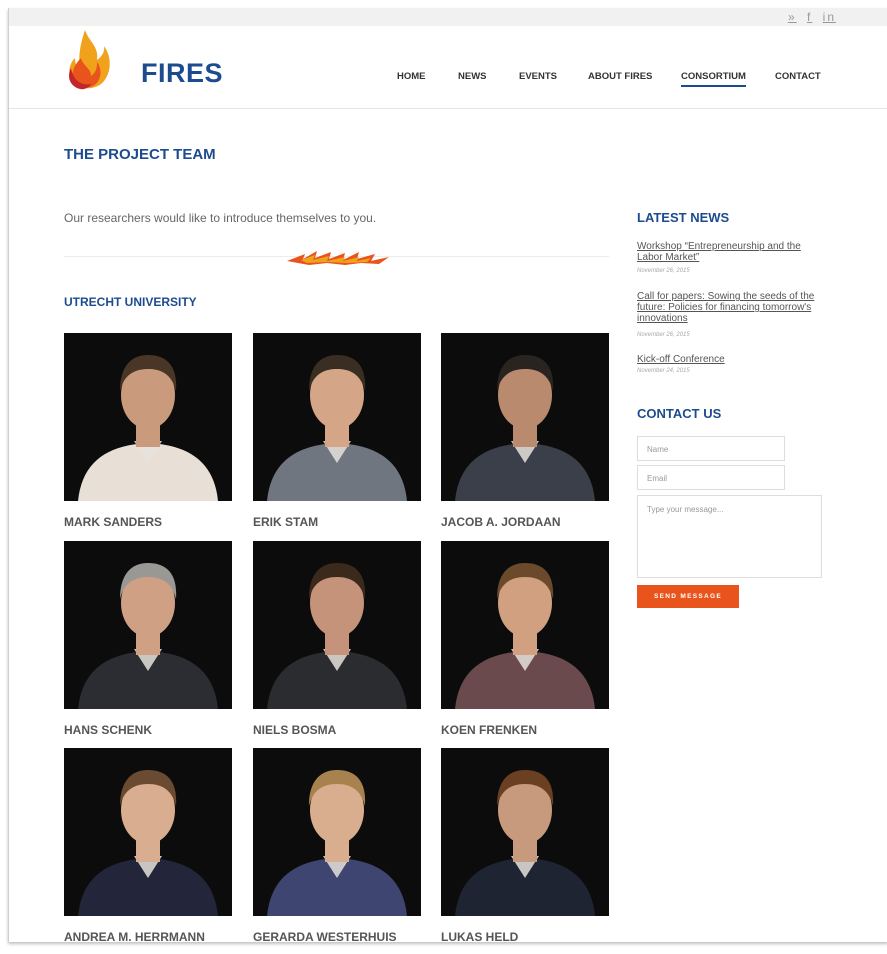 The height and width of the screenshot is (954, 887). What do you see at coordinates (501, 522) in the screenshot?
I see `team-member-name: JACOB A. JORDAAN` at bounding box center [501, 522].